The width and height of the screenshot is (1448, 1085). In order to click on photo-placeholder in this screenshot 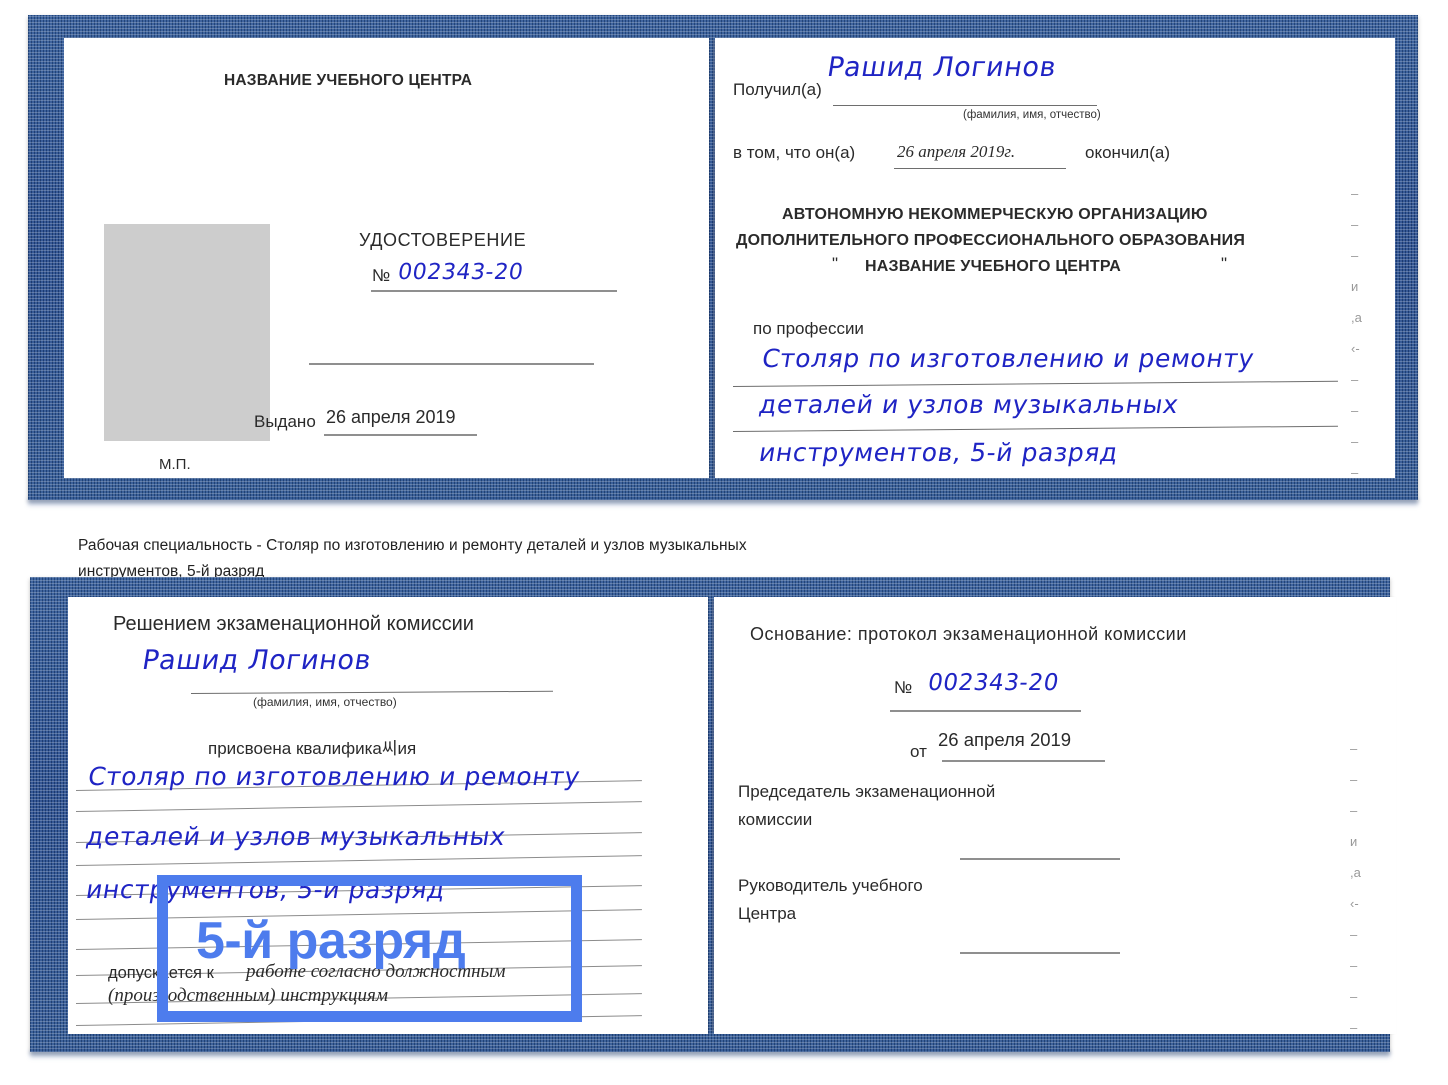, I will do `click(187, 332)`.